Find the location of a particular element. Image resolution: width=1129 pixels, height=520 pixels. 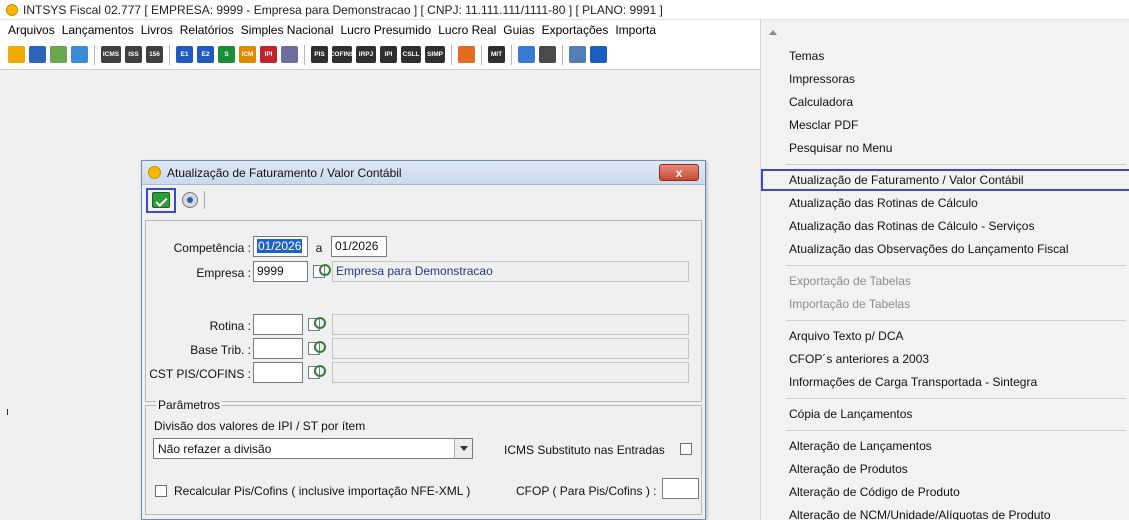

check-icon is located at coordinates (161, 200).